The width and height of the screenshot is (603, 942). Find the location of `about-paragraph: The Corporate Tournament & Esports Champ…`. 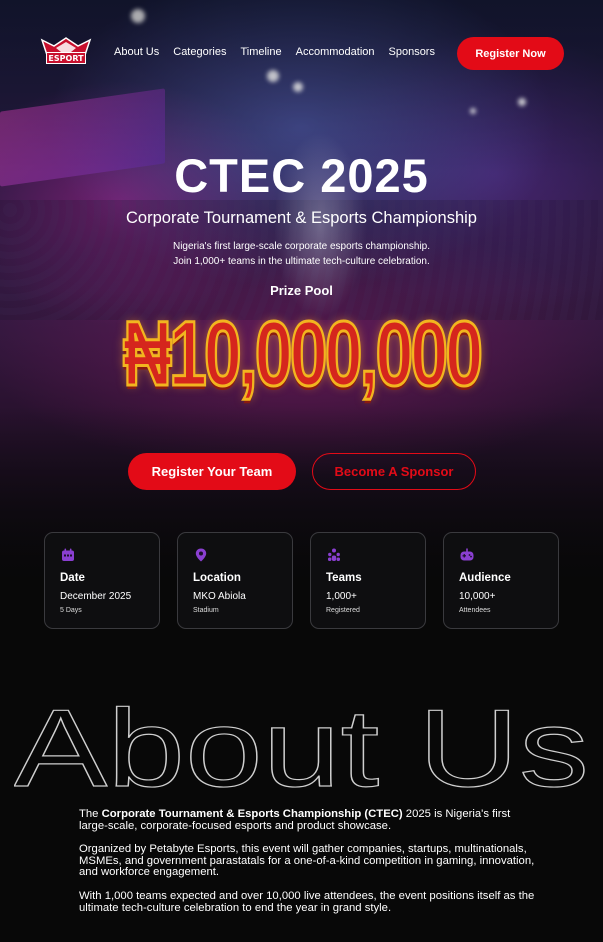

about-paragraph: The Corporate Tournament & Esports Champ… is located at coordinates (309, 820).